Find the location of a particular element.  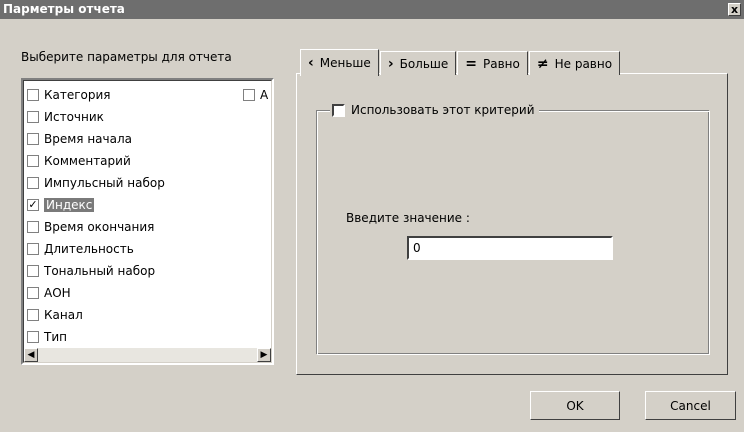

equals-icon: = is located at coordinates (471, 63).